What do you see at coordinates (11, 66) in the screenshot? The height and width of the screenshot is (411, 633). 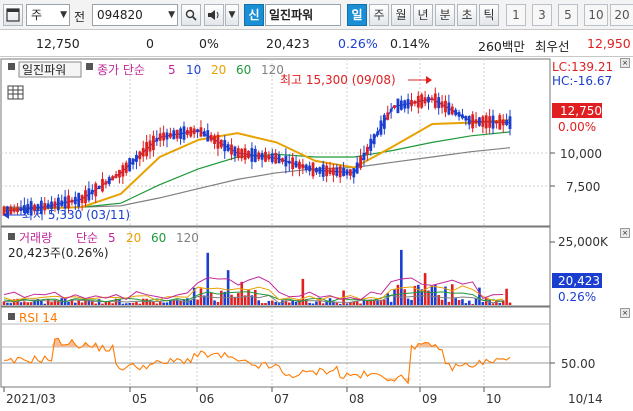 I see `panel-menu-icon` at bounding box center [11, 66].